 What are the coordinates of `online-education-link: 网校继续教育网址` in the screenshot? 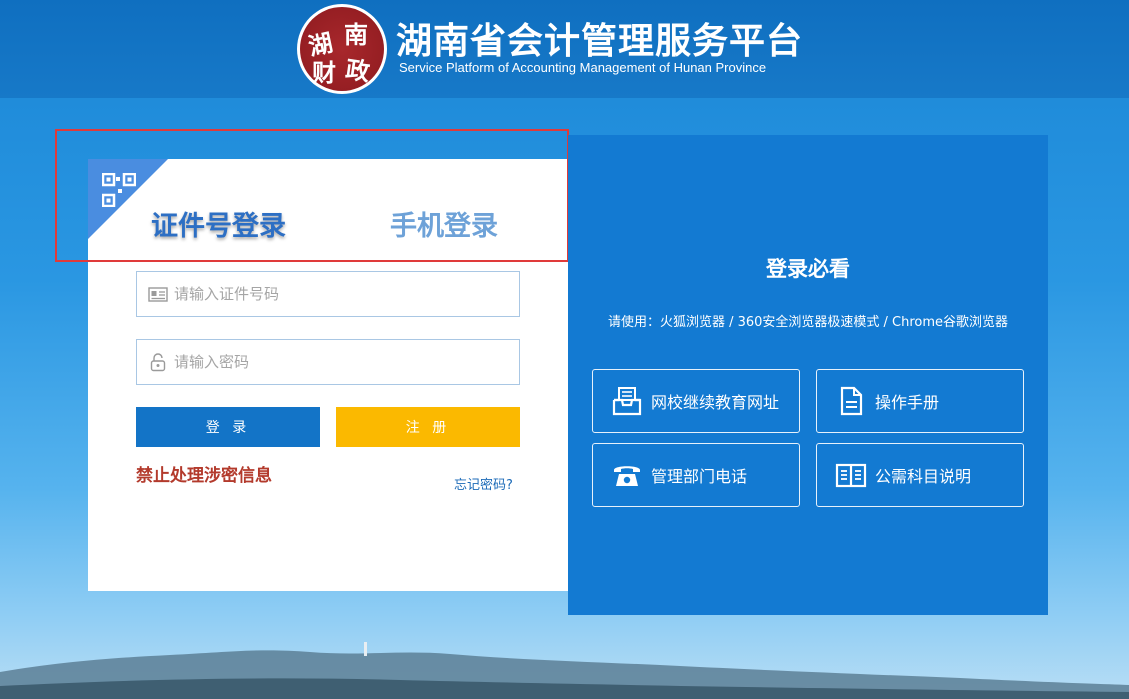 It's located at (696, 401).